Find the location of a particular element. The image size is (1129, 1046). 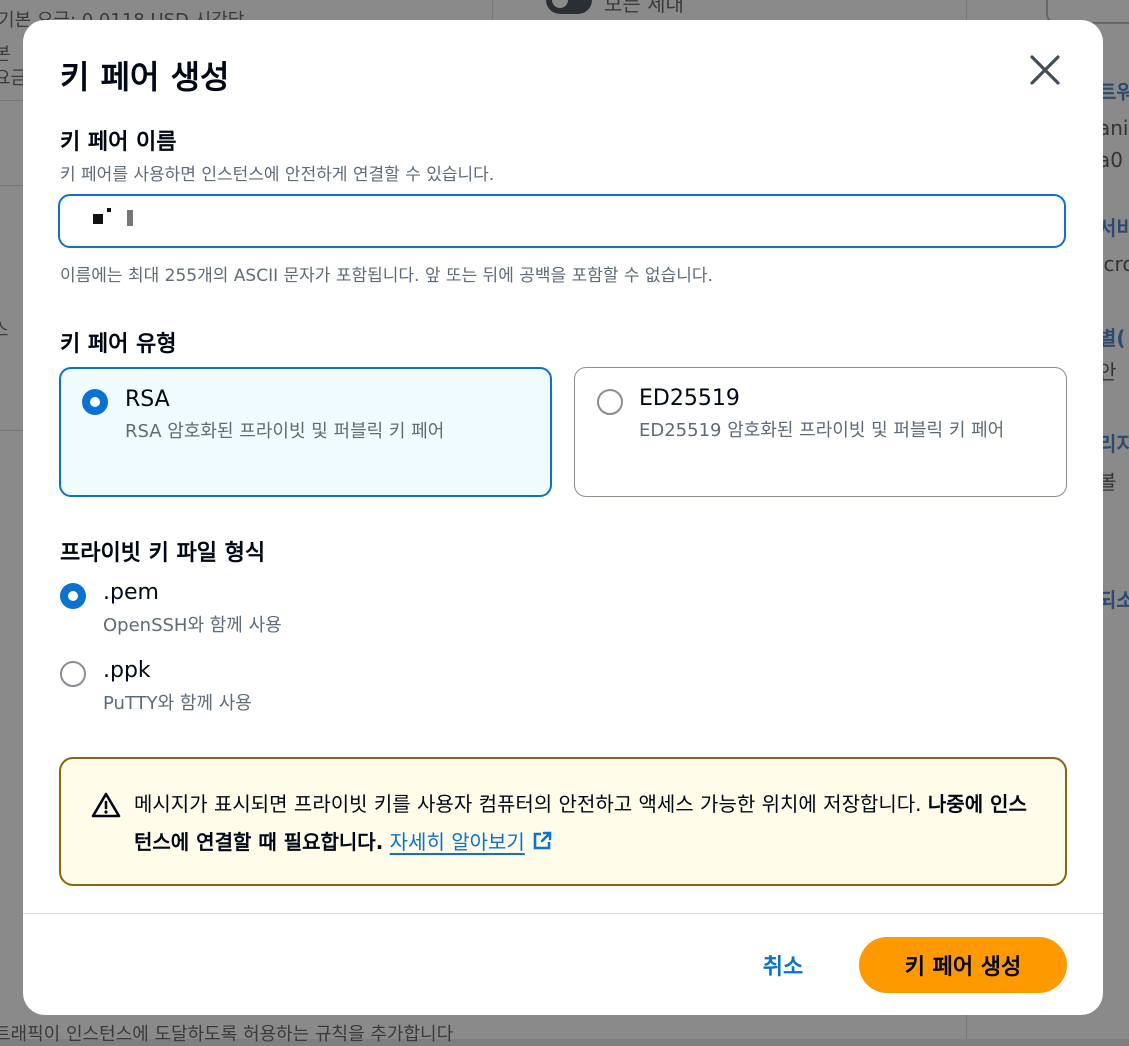

bg-toggle-label: 모든 세대 is located at coordinates (644, 8).